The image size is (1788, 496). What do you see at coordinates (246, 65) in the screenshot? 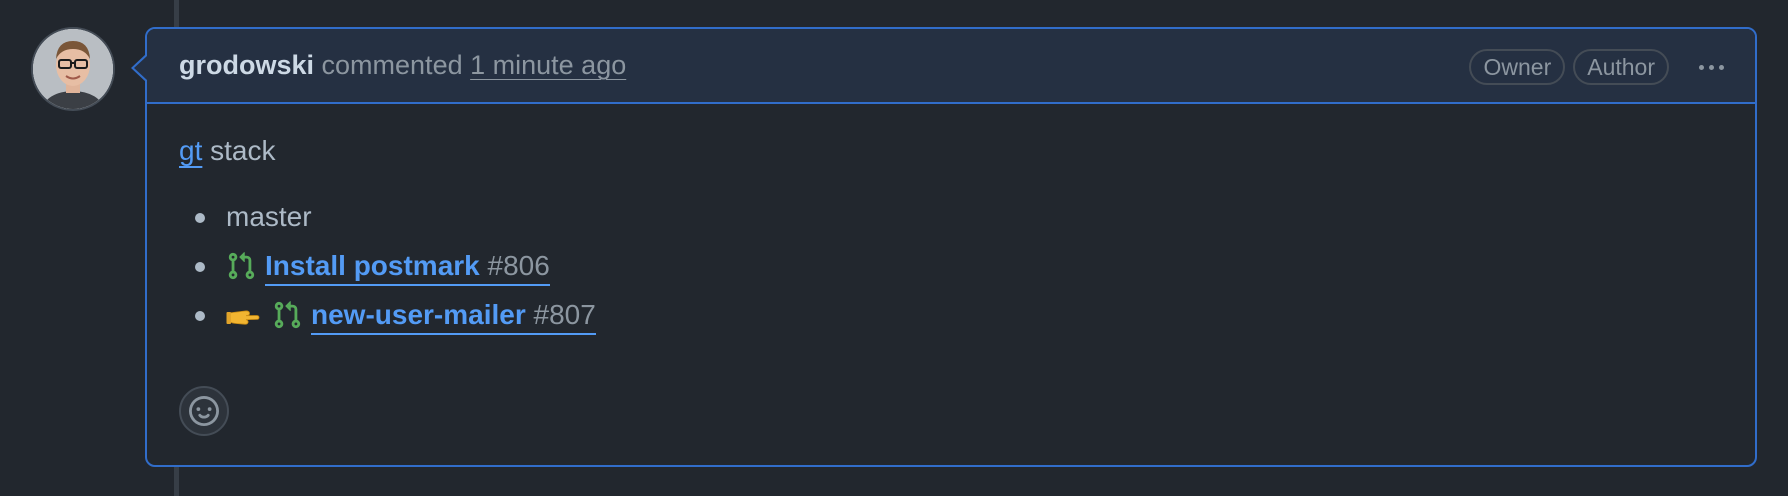
I see `author-link: grodowski` at bounding box center [246, 65].